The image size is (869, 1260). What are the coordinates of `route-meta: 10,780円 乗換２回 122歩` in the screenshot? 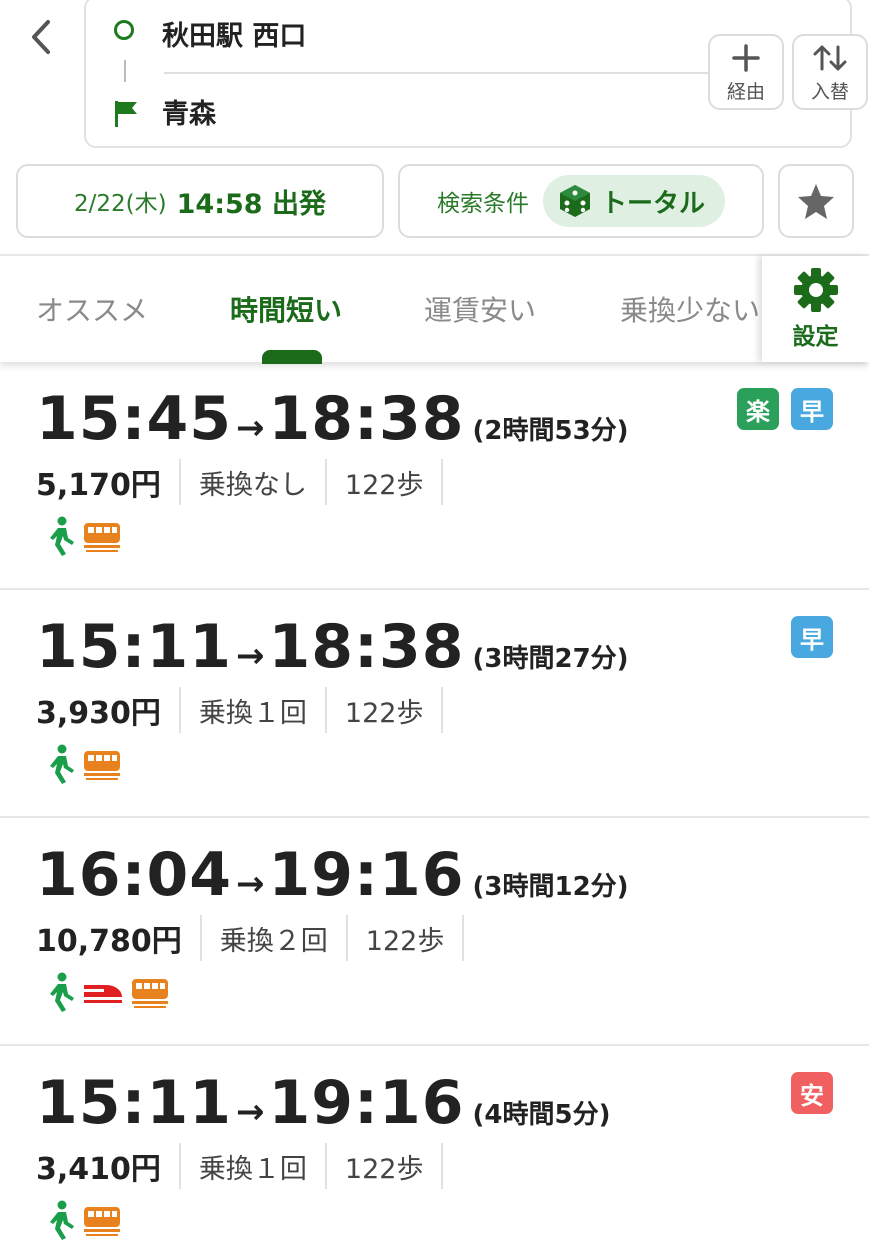 It's located at (250, 938).